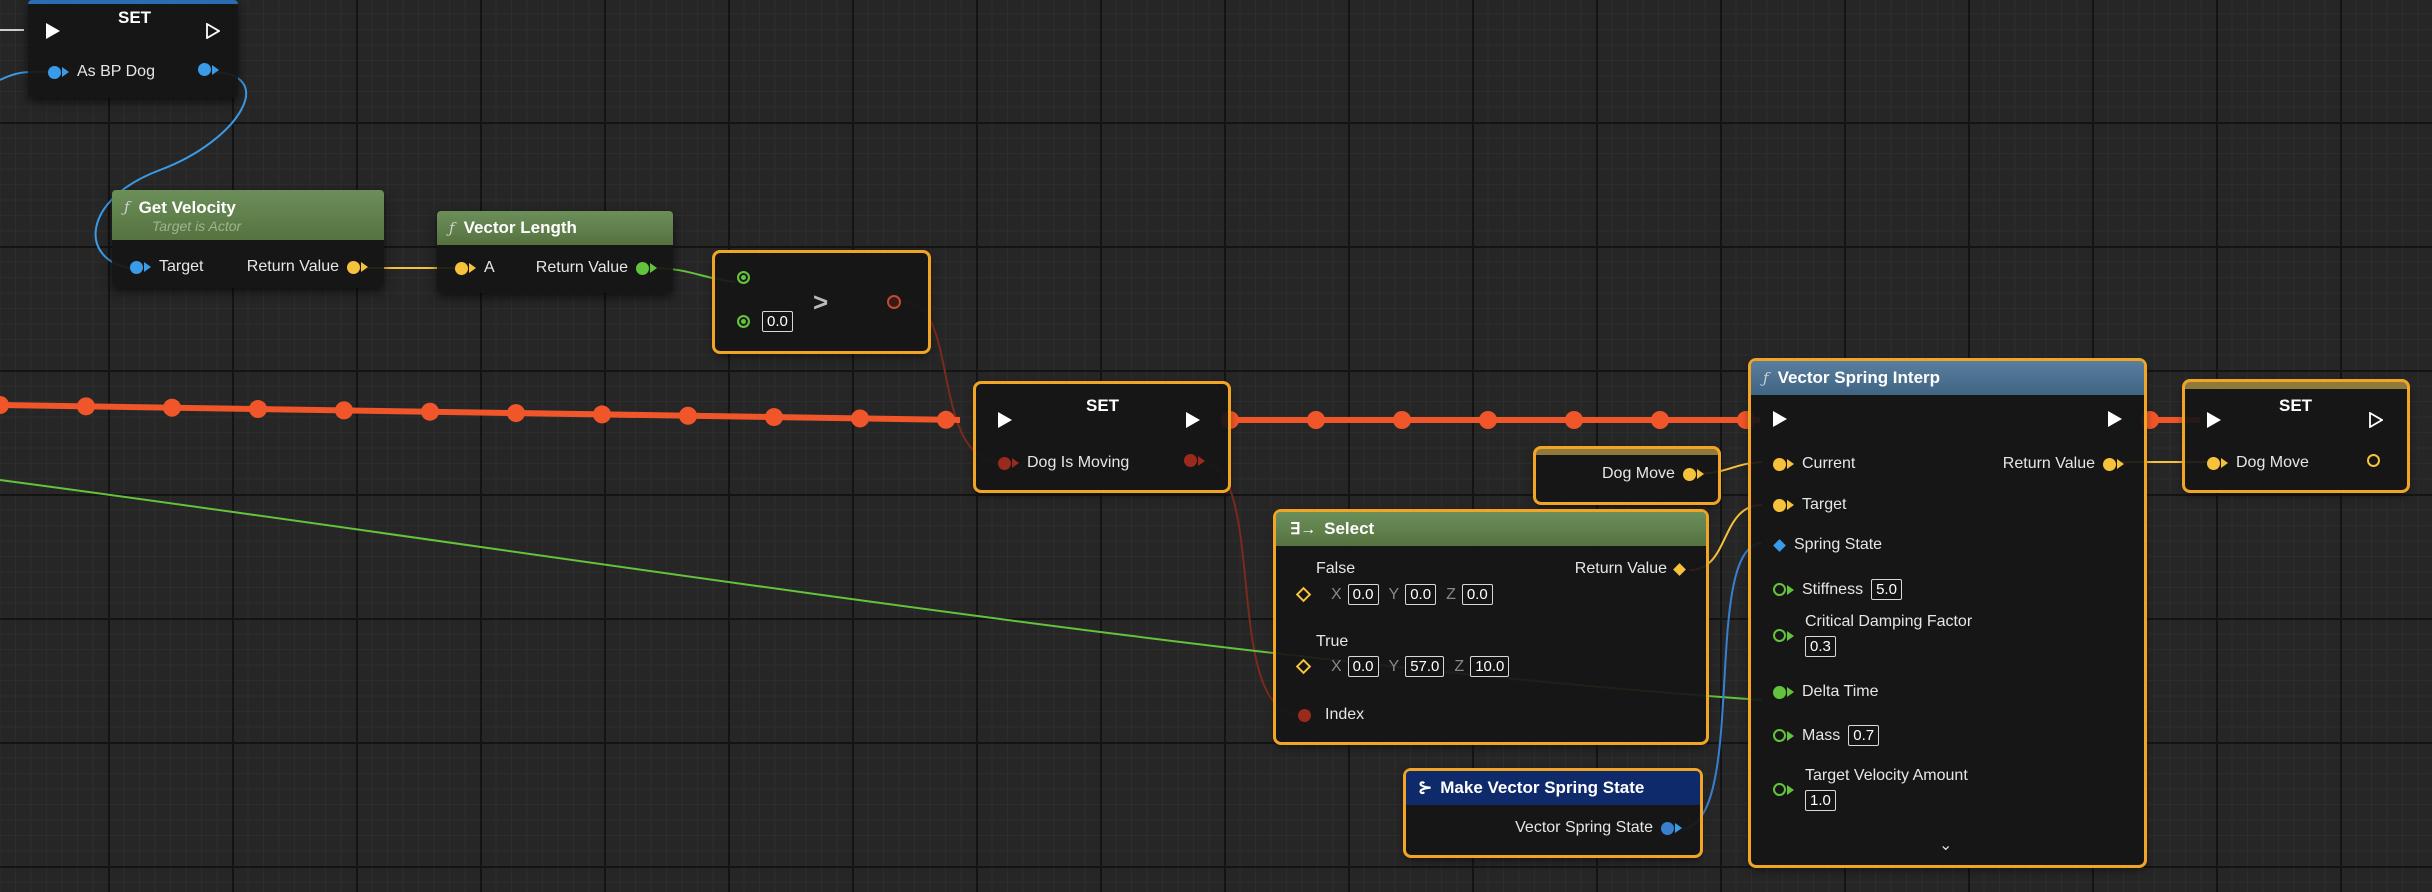 Image resolution: width=2432 pixels, height=892 pixels. Describe the element at coordinates (1425, 666) in the screenshot. I see `true-y-field: 57.0` at that location.